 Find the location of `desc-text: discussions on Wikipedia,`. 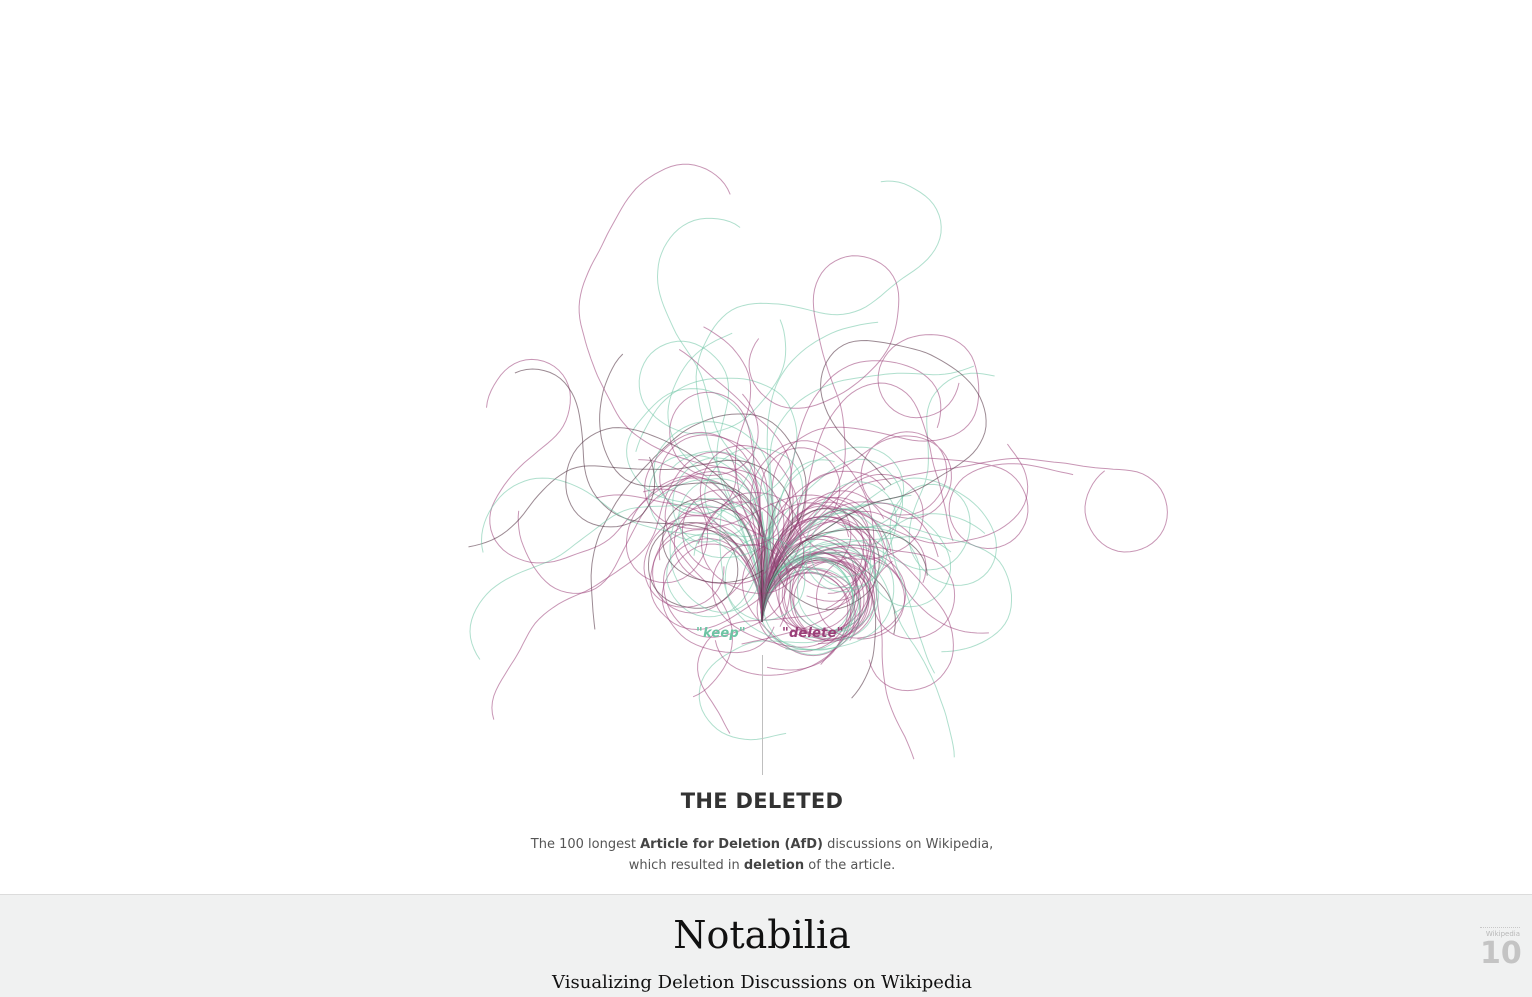

desc-text: discussions on Wikipedia, is located at coordinates (908, 844).